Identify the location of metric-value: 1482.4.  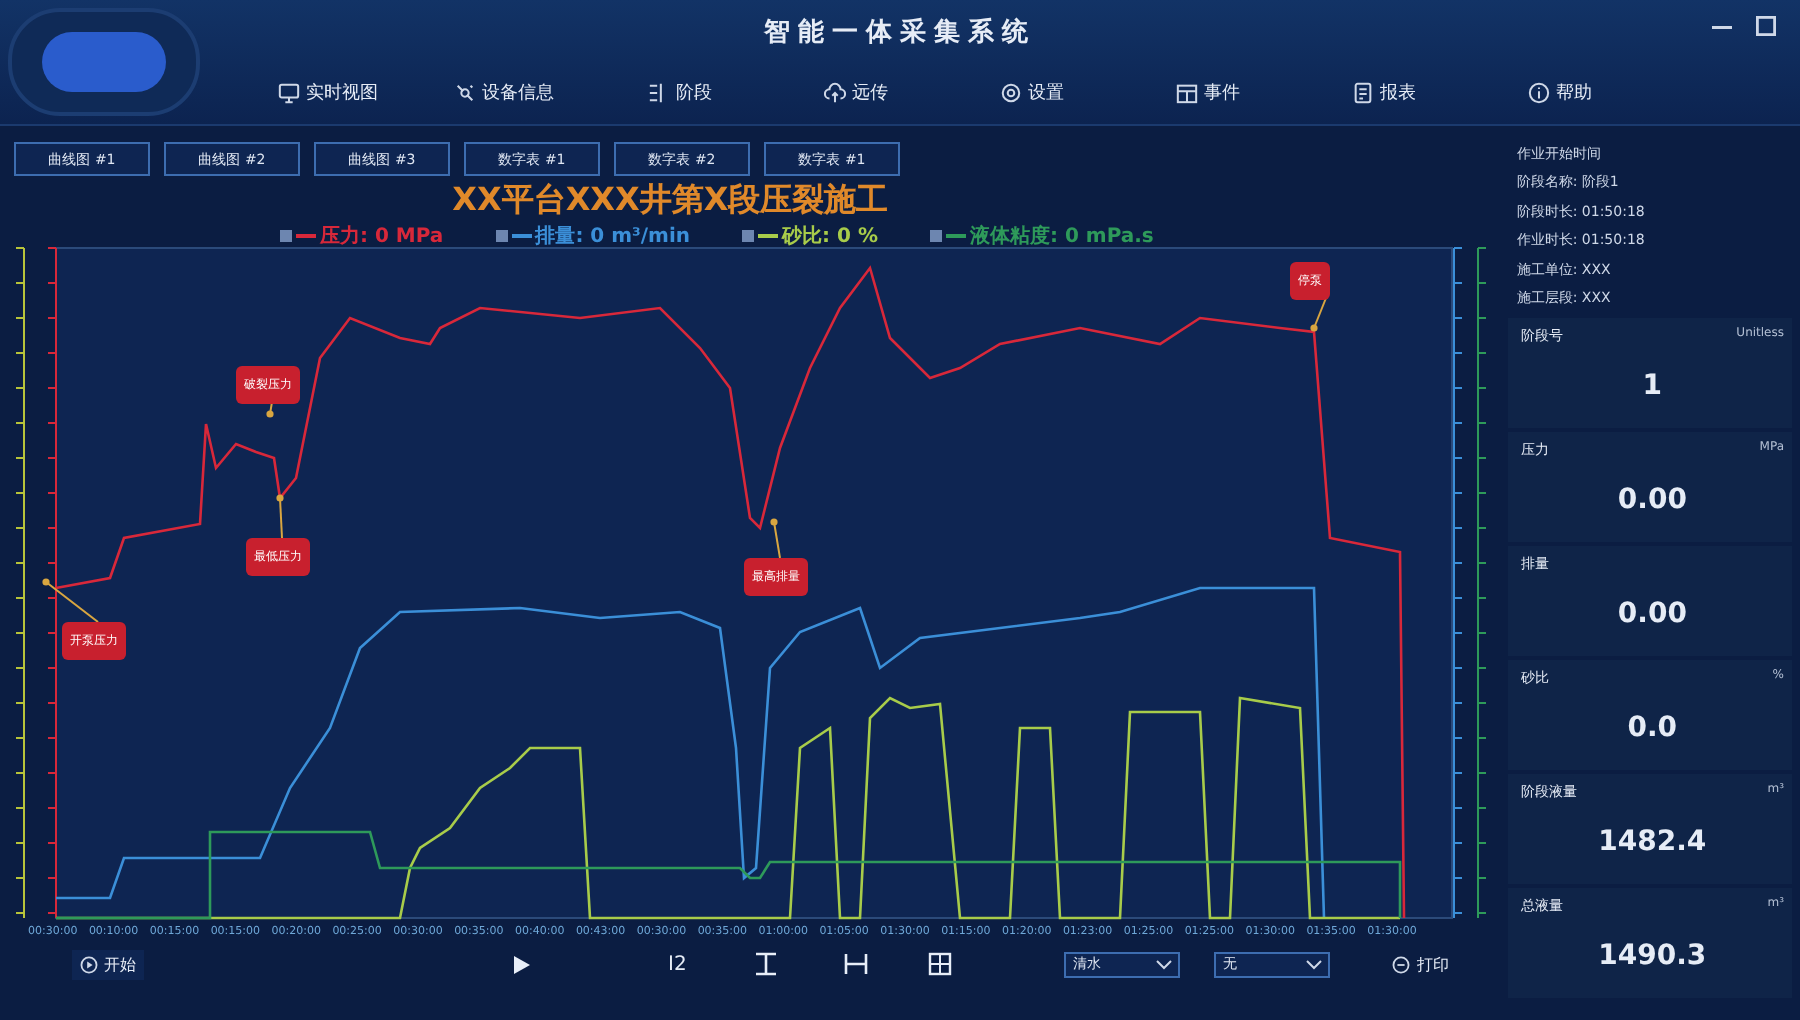
(1652, 842).